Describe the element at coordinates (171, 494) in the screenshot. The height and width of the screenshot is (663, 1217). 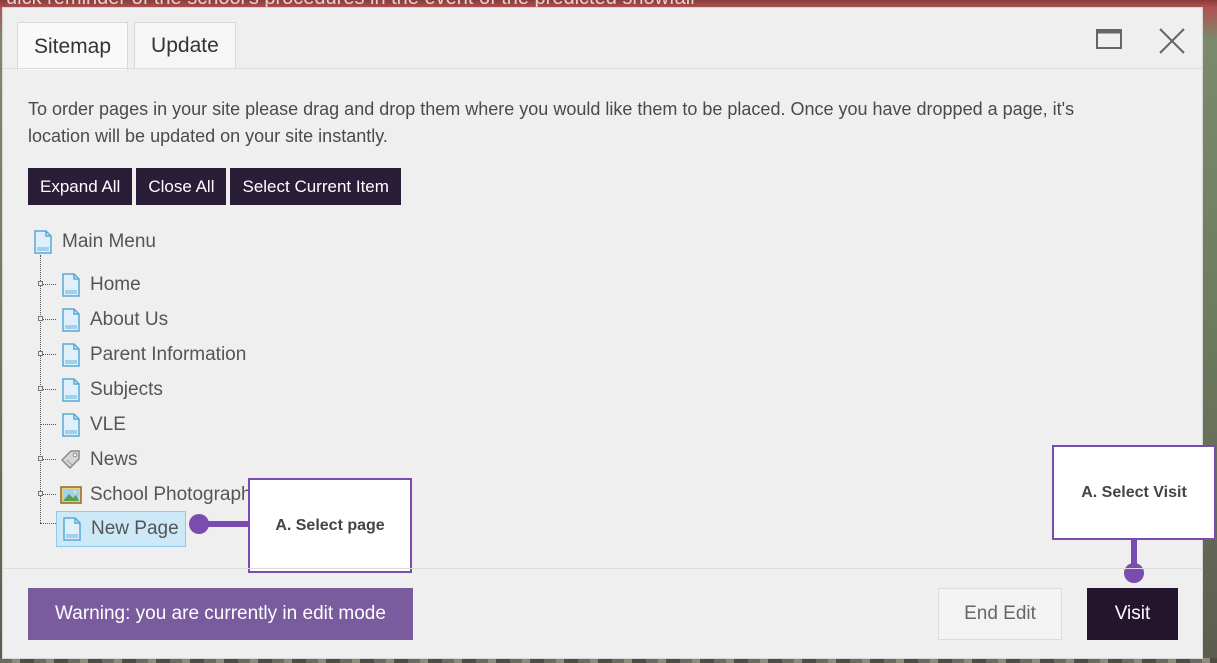
I see `tree-item-label: School Photograph` at that location.